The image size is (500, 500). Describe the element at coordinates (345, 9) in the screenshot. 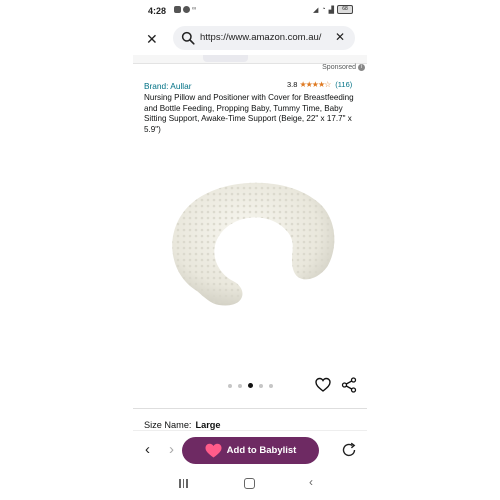

I see `battery-icon: 68` at that location.